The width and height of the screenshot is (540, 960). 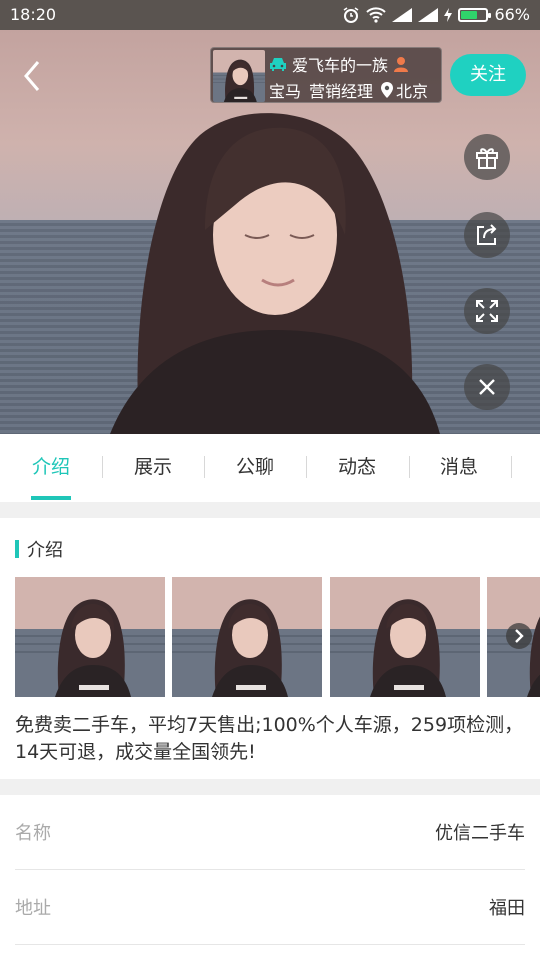 I want to click on section-title: 介绍, so click(x=39, y=549).